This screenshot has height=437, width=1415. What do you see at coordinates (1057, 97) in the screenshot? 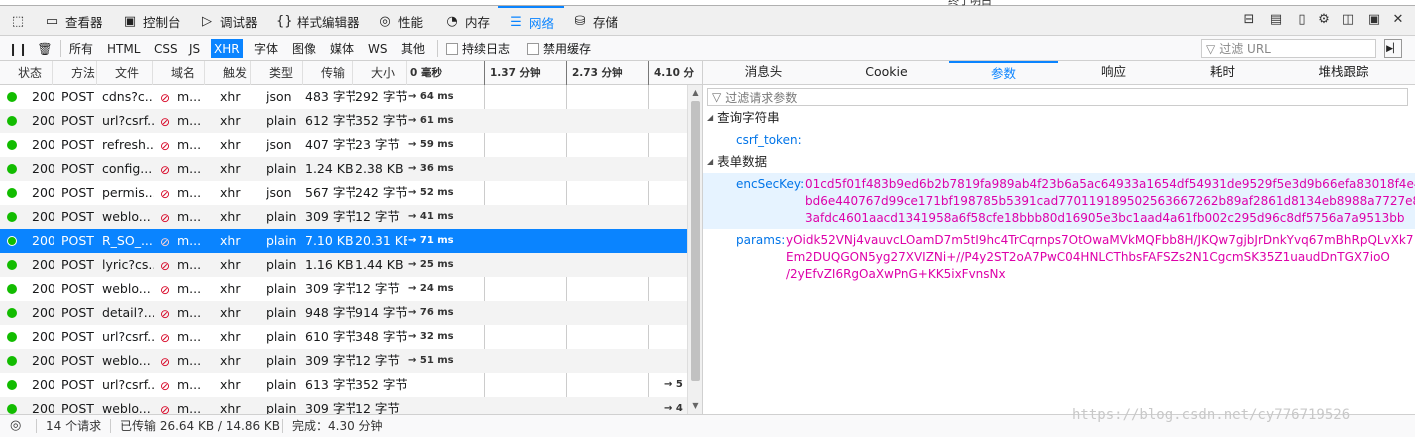
I see `filter-params-input: ▽ 过滤请求参数` at bounding box center [1057, 97].